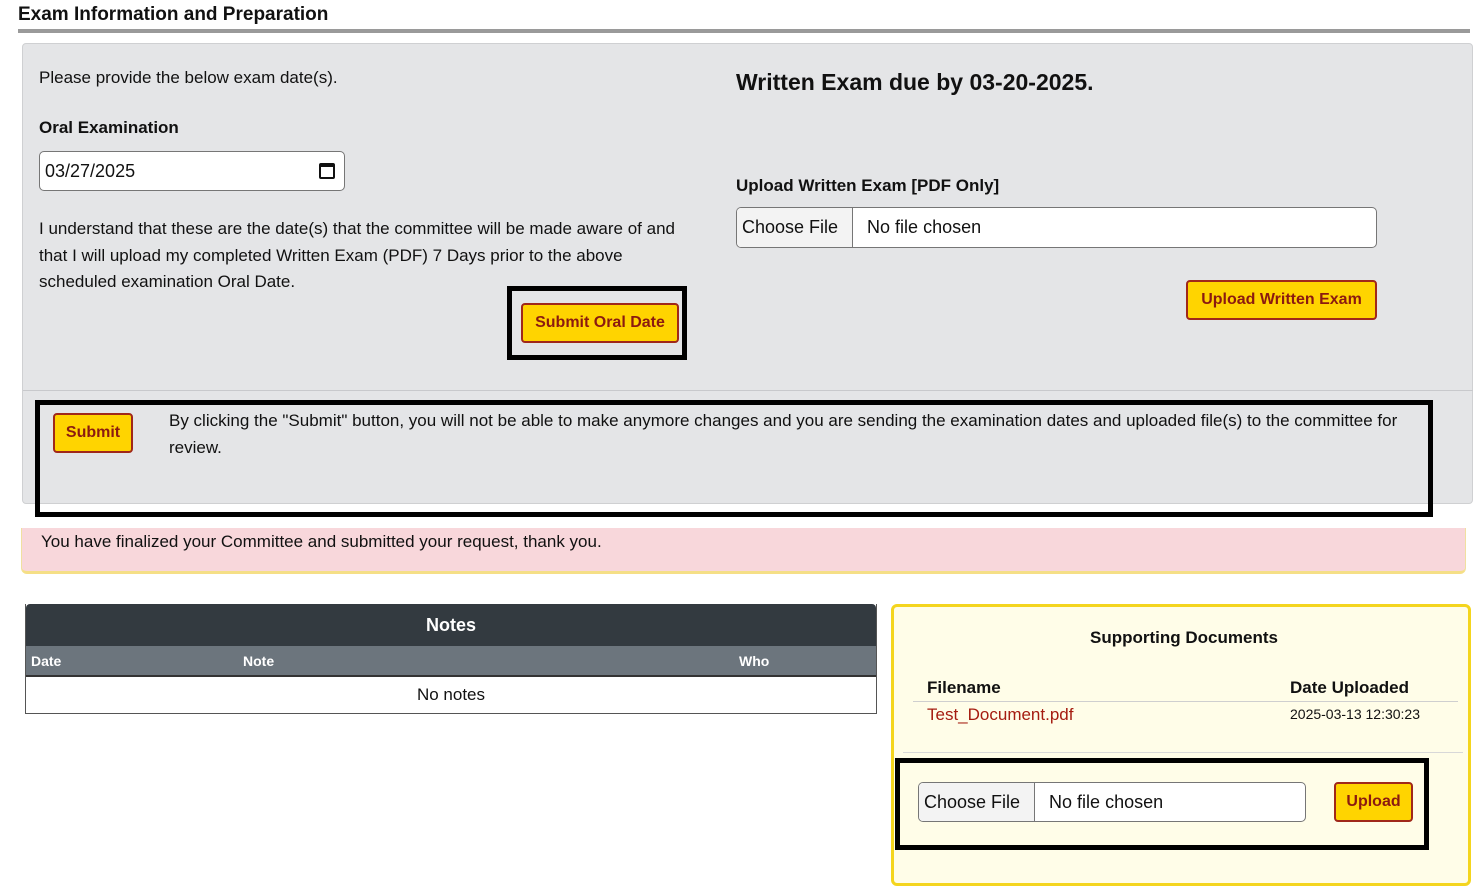 This screenshot has width=1473, height=894. Describe the element at coordinates (915, 82) in the screenshot. I see `written-exam-due: Written Exam due by 03-20-2025.` at that location.